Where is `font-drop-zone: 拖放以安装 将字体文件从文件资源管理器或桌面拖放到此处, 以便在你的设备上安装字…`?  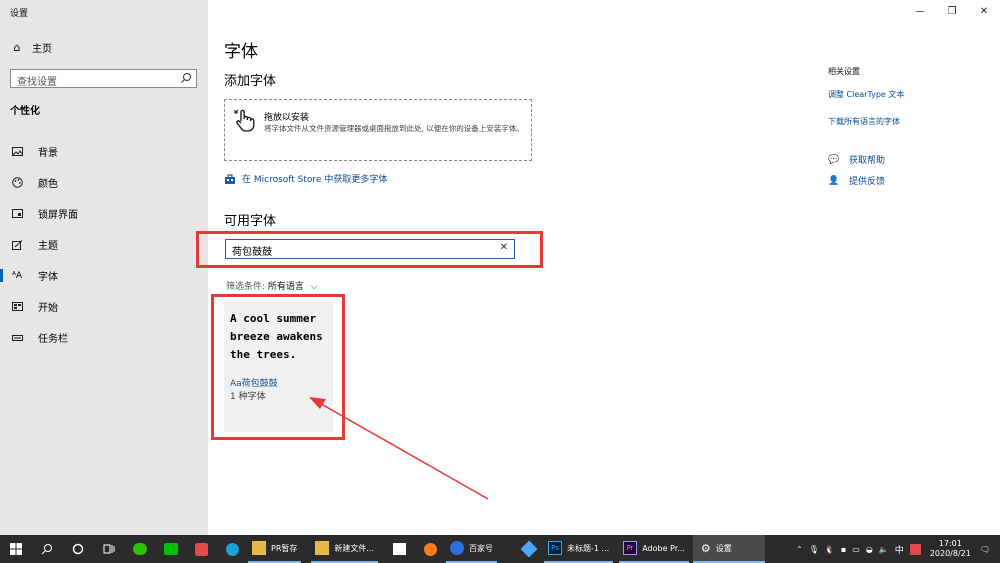 font-drop-zone: 拖放以安装 将字体文件从文件资源管理器或桌面拖放到此处, 以便在你的设备上安装字… is located at coordinates (378, 130).